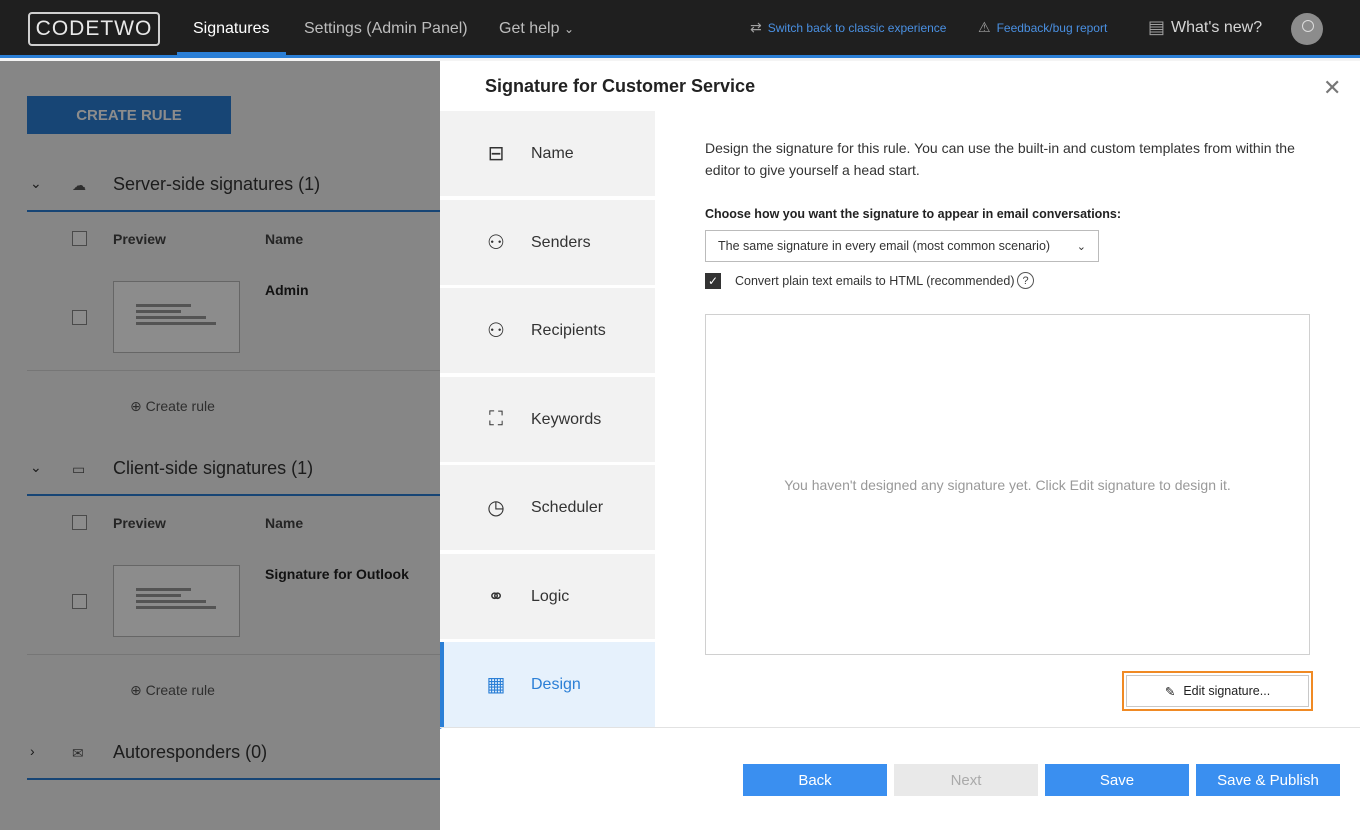  I want to click on signpost-icon: ⊟, so click(496, 154).